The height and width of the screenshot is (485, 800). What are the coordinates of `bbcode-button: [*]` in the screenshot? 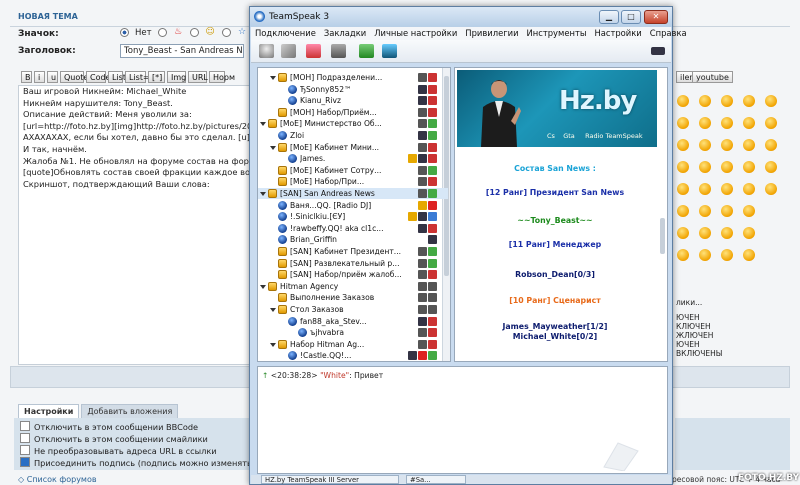 It's located at (156, 77).